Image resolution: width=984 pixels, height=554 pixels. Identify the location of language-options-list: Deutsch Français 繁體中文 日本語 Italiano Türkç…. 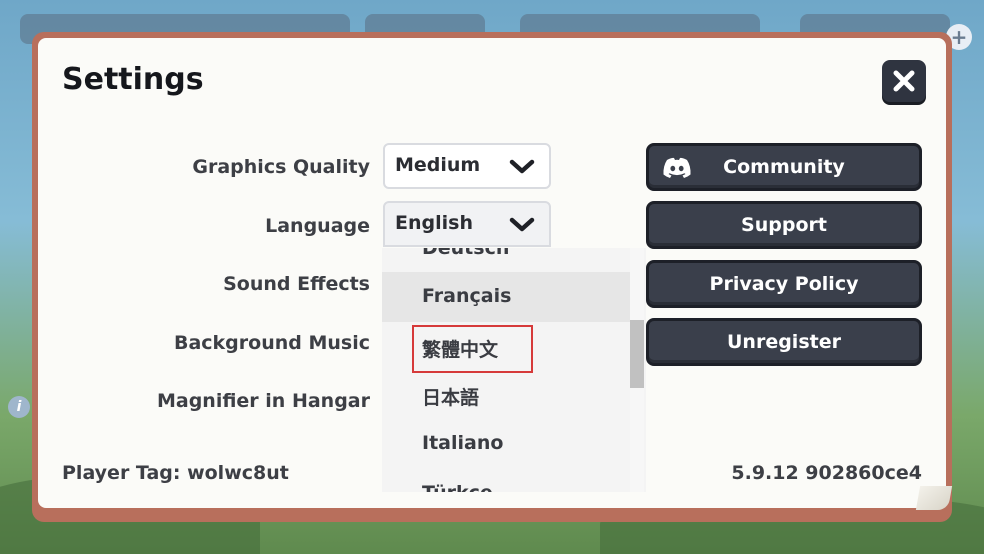
(514, 370).